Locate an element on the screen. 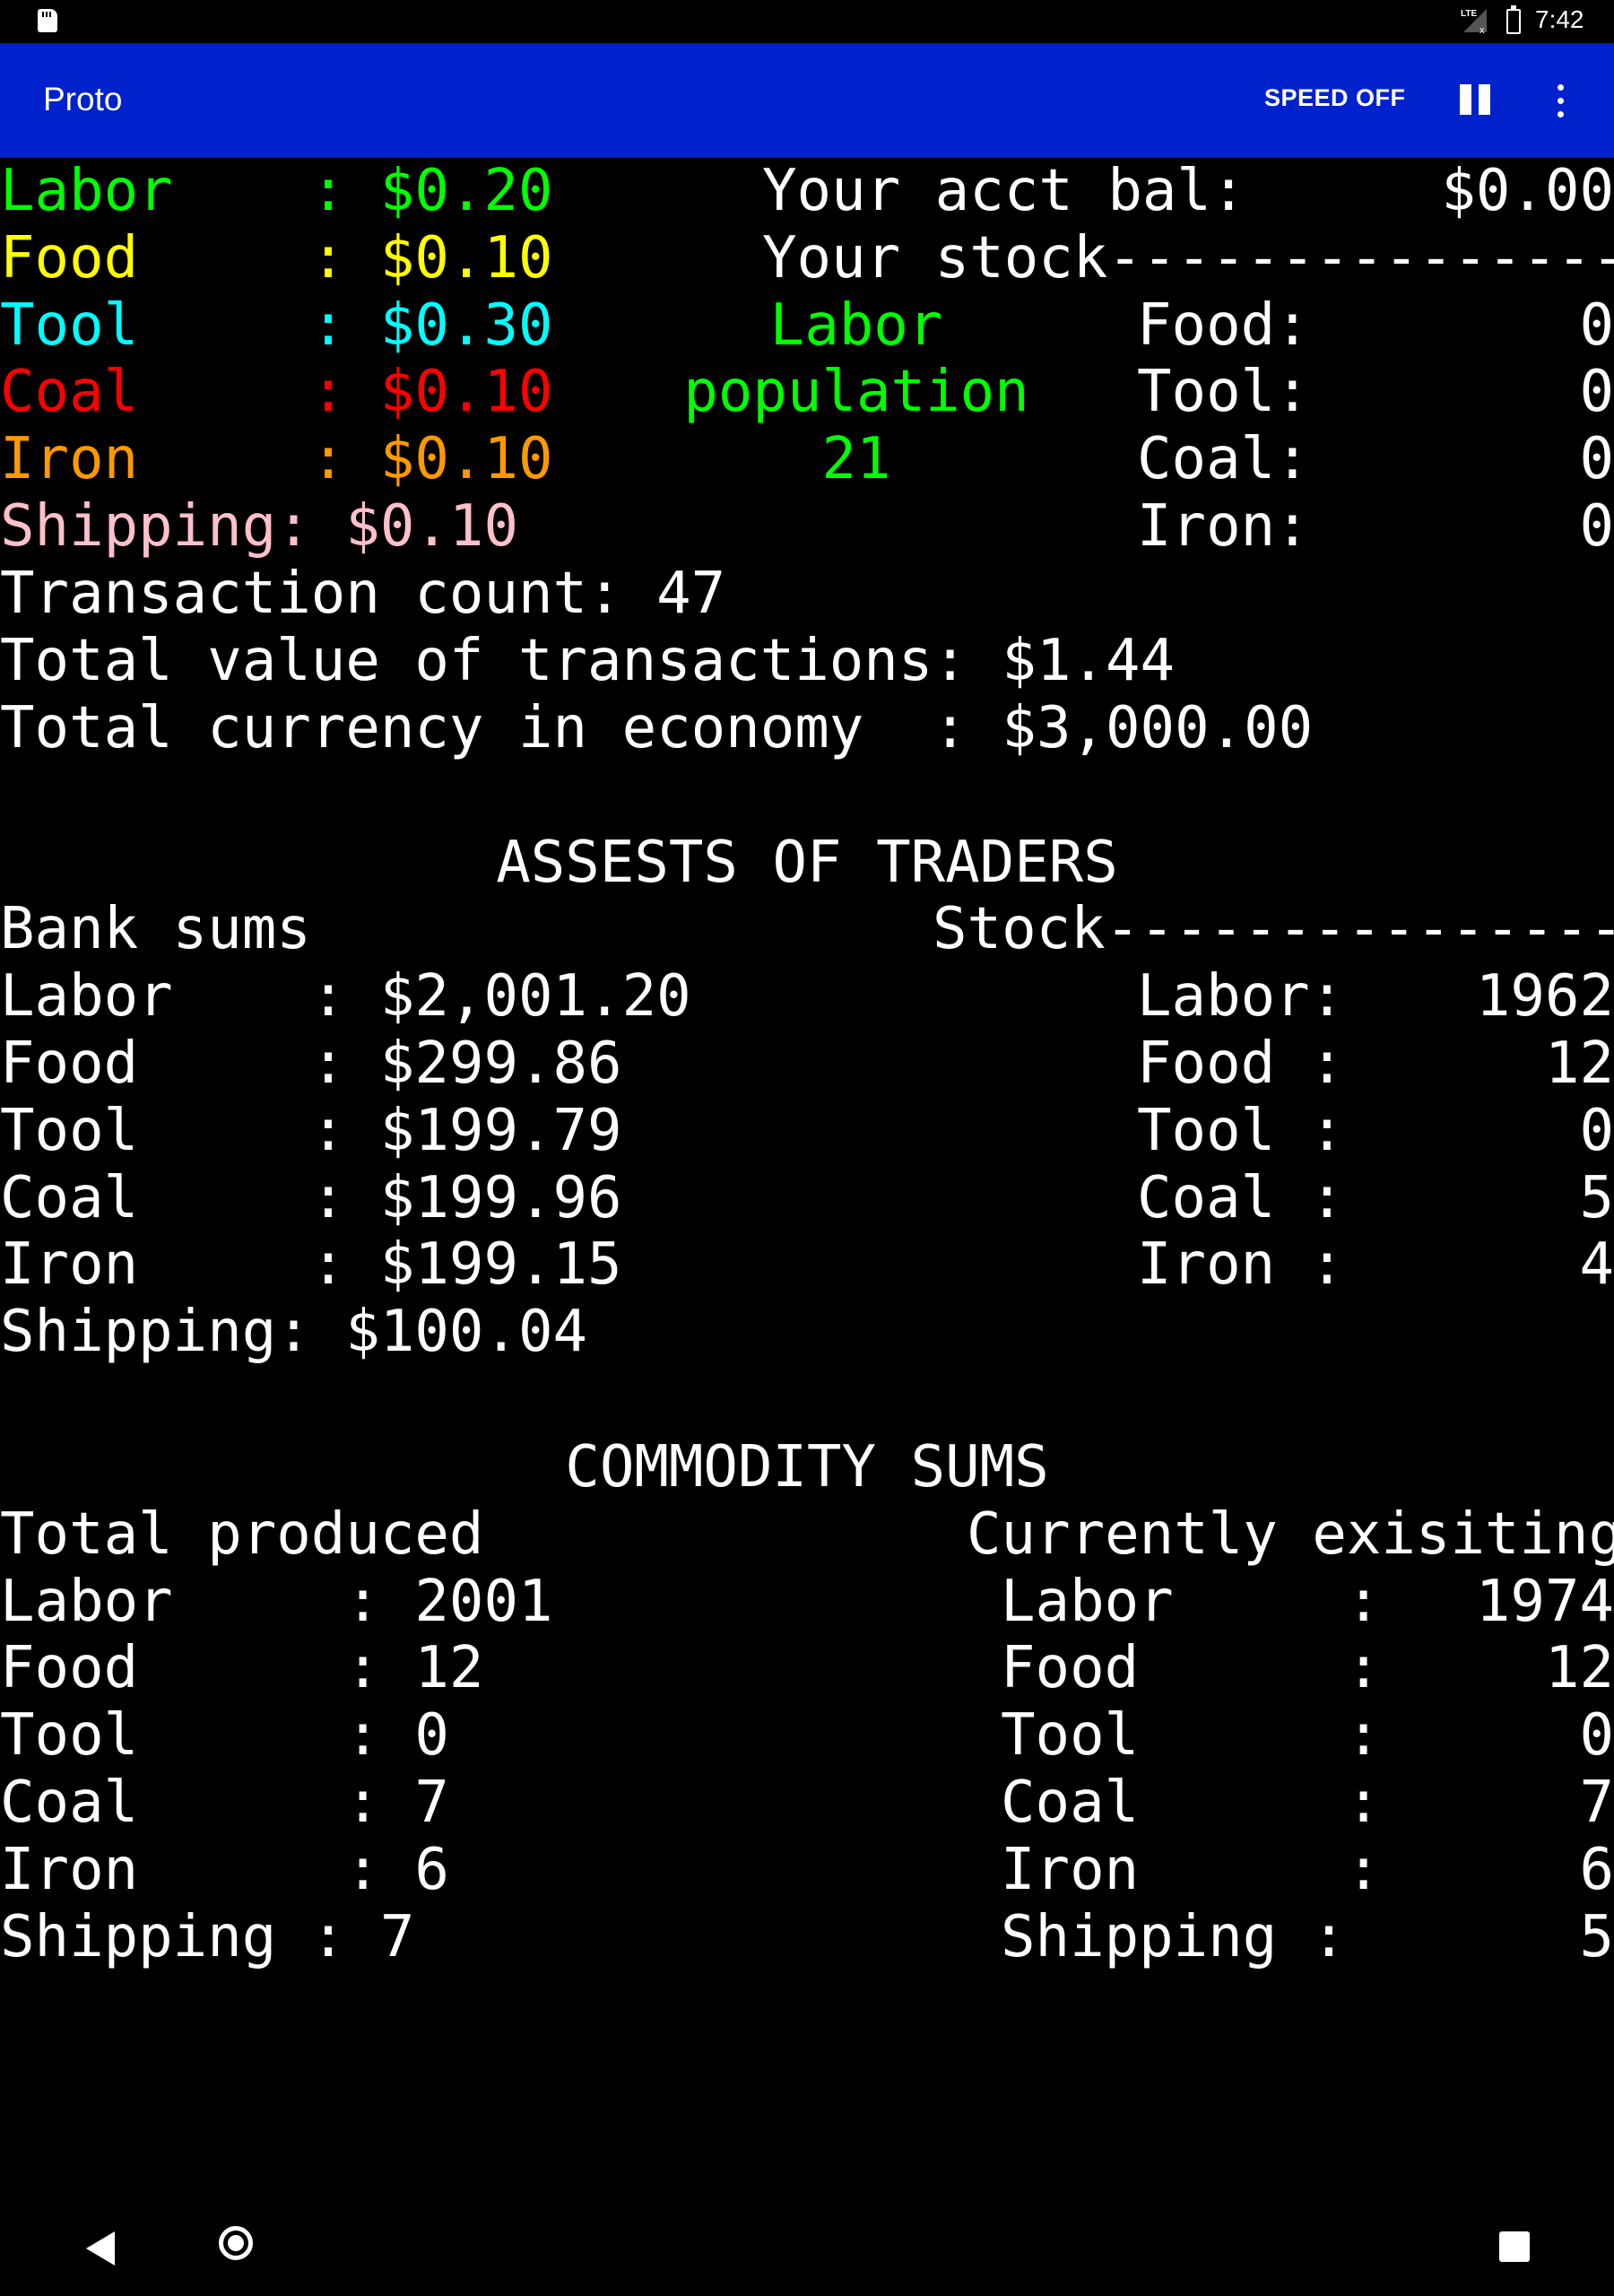  bank-value: $199.15 is located at coordinates (500, 1264).